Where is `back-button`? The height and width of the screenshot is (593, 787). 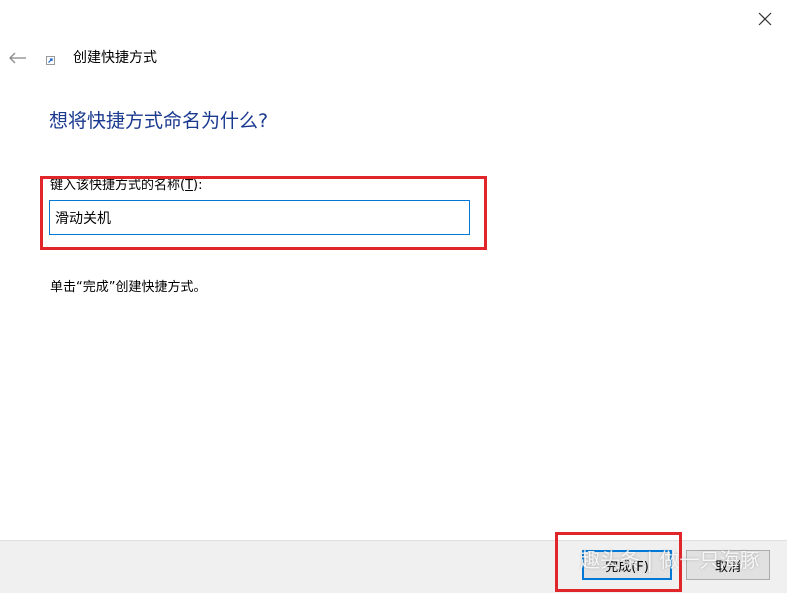 back-button is located at coordinates (18, 58).